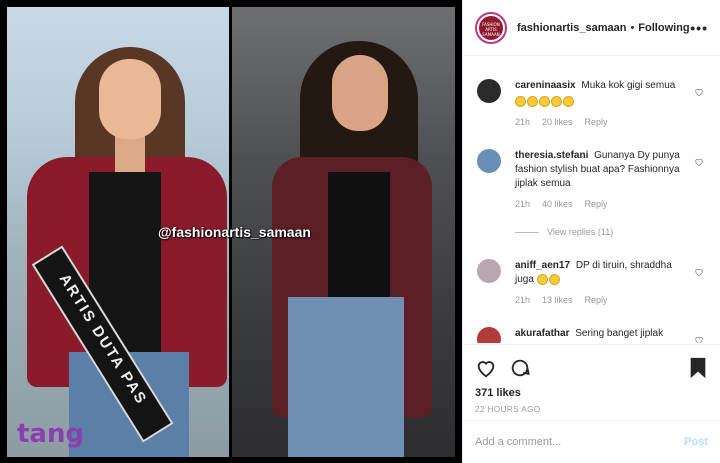  Describe the element at coordinates (580, 442) in the screenshot. I see `add-comment-input` at that location.